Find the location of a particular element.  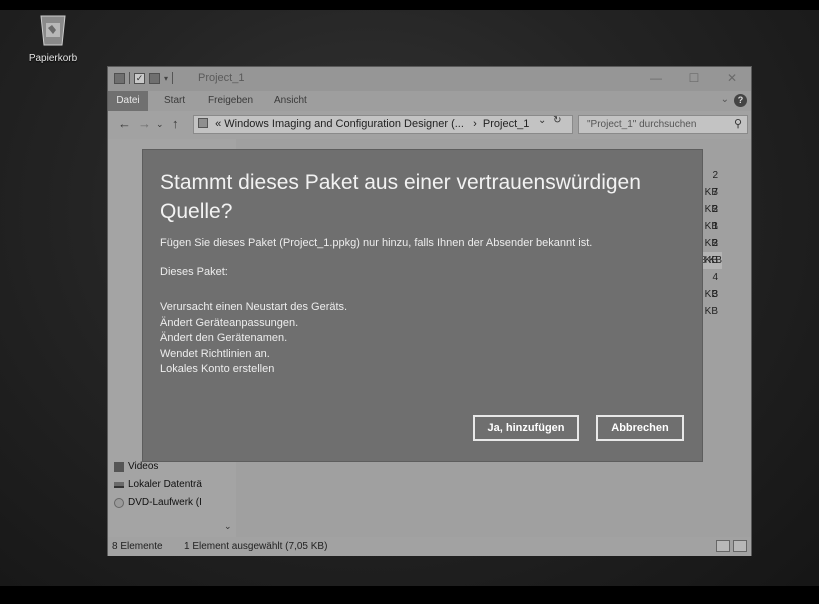

tab-file: Datei is located at coordinates (128, 101).